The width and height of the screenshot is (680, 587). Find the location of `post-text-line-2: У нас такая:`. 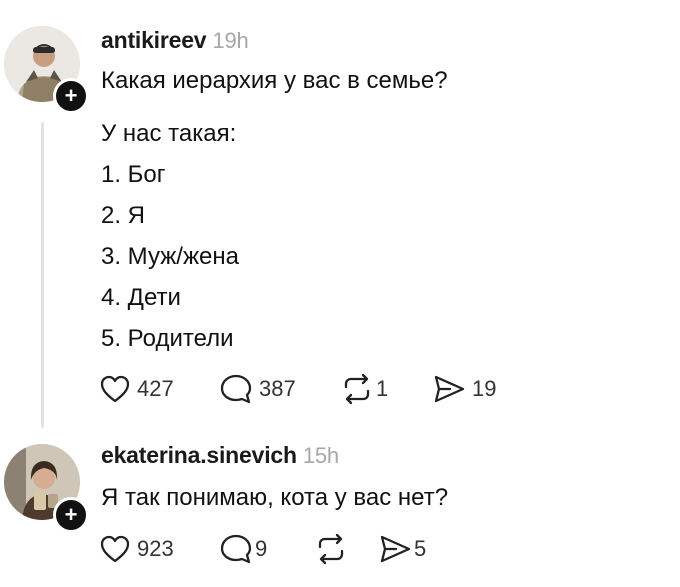

post-text-line-2: У нас такая: is located at coordinates (169, 133).